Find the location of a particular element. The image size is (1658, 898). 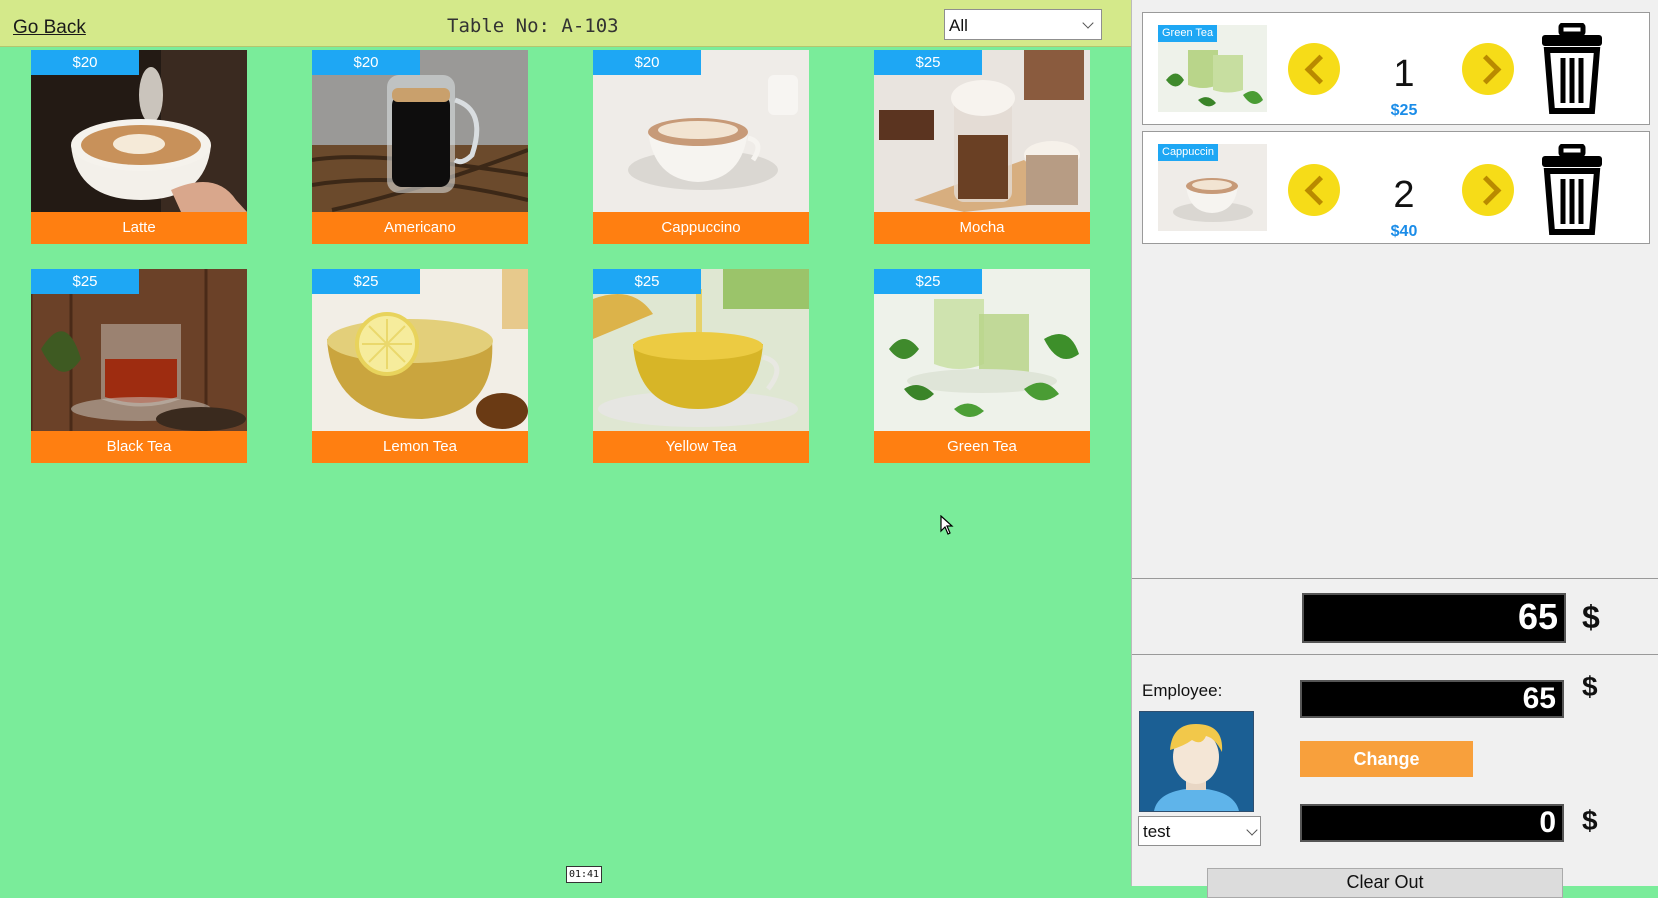

mouse-cursor-icon is located at coordinates (947, 527).